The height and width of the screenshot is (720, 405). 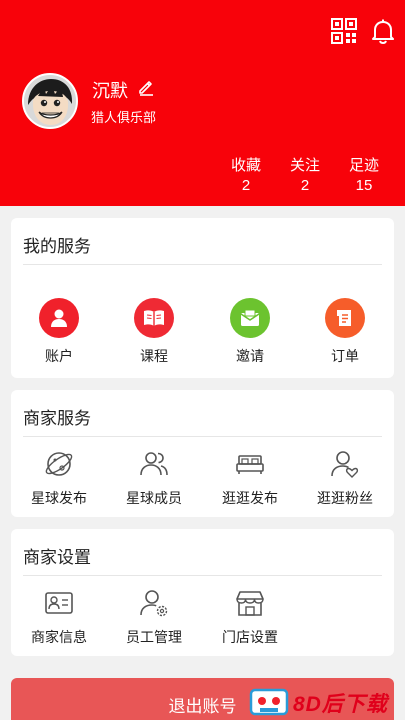 I want to click on stat-favorites: 收藏 2, so click(x=246, y=176).